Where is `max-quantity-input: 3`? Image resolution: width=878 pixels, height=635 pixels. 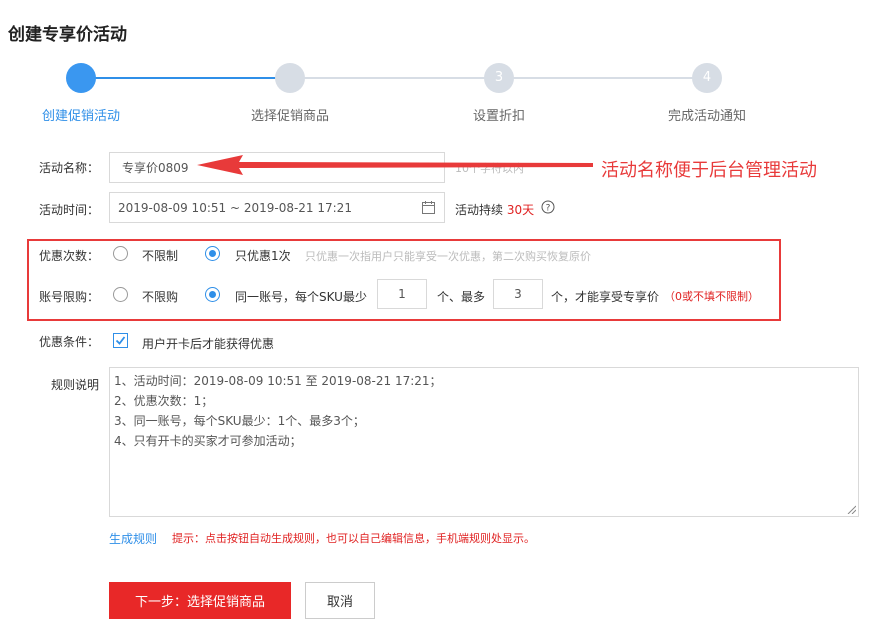
max-quantity-input: 3 is located at coordinates (518, 294).